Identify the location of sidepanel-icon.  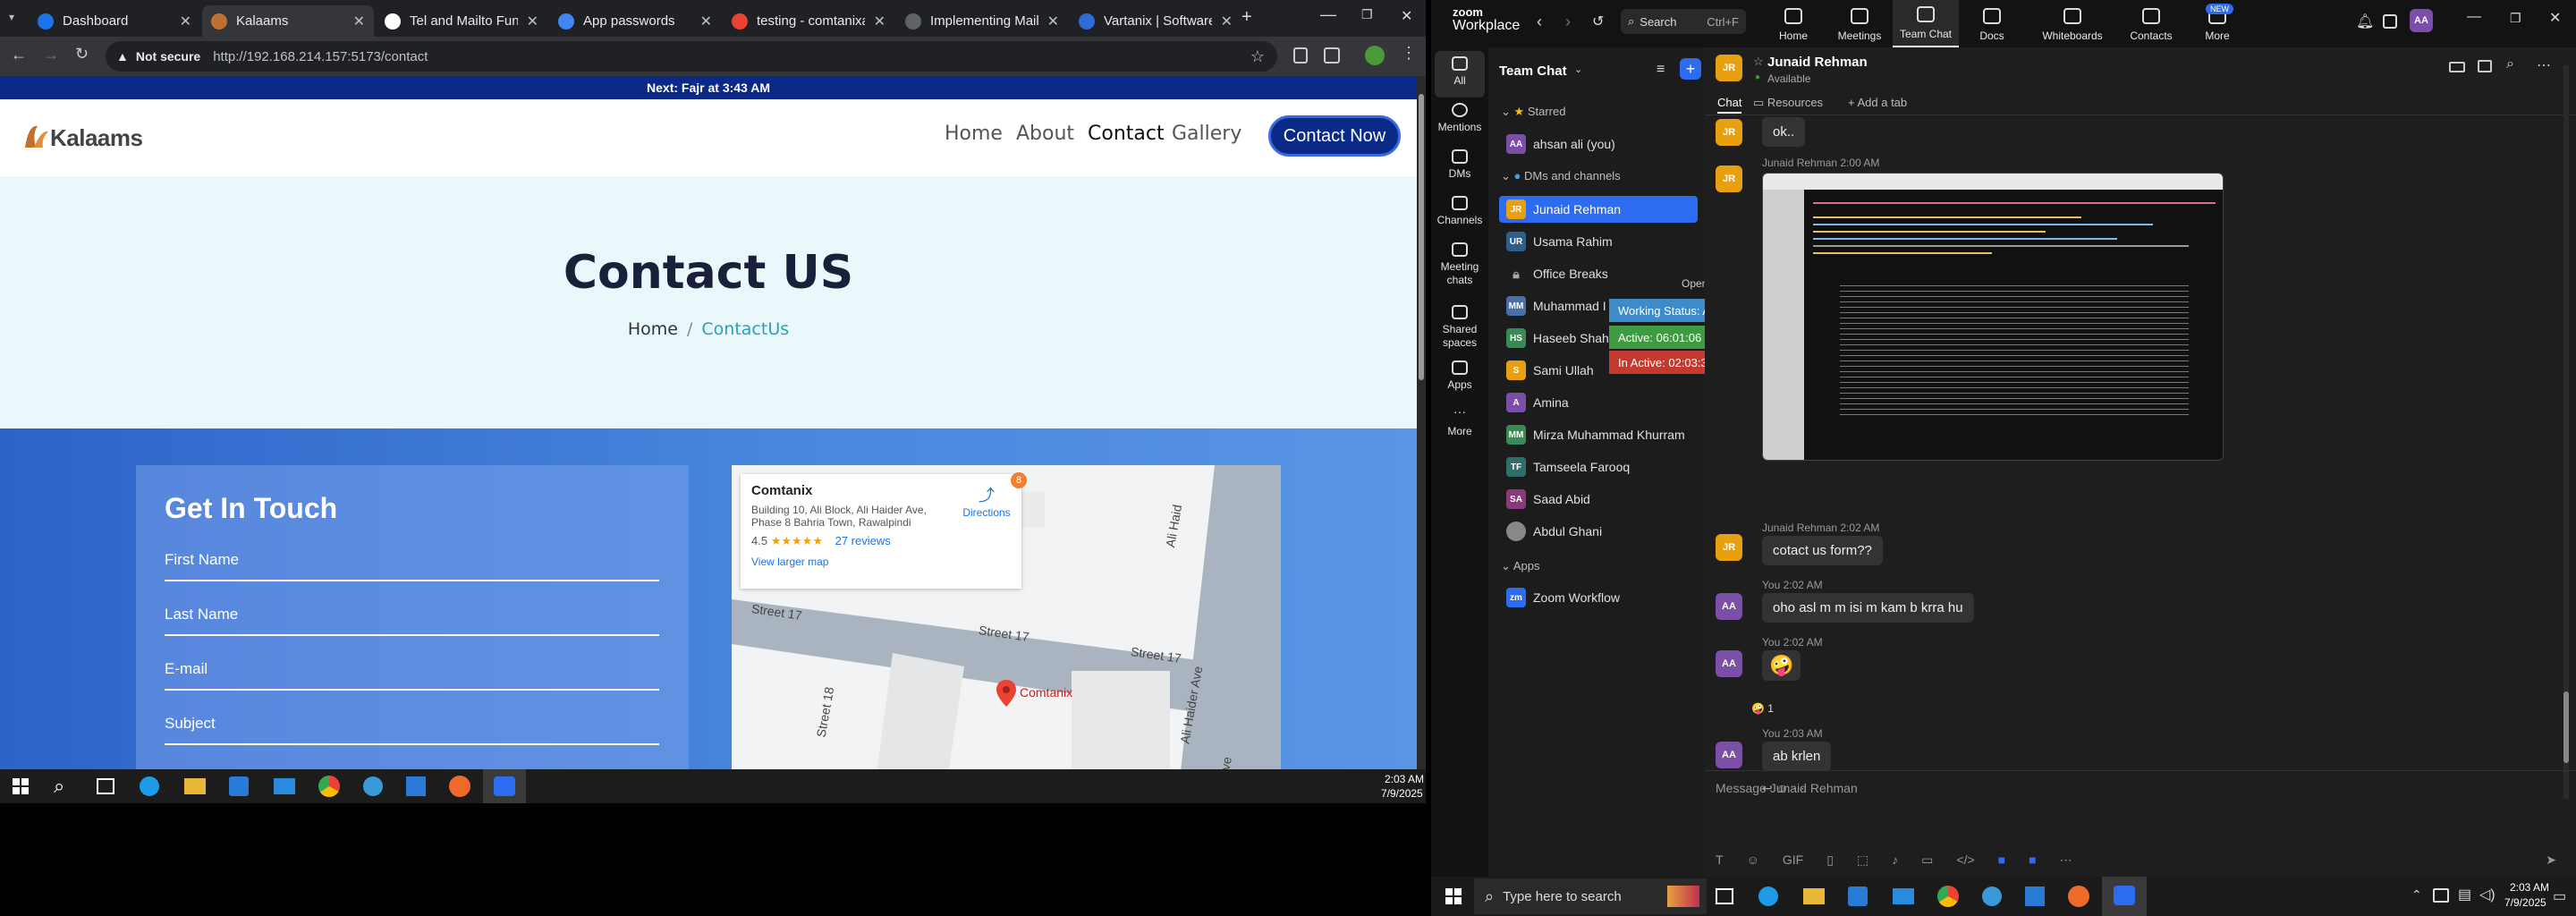
(1332, 55).